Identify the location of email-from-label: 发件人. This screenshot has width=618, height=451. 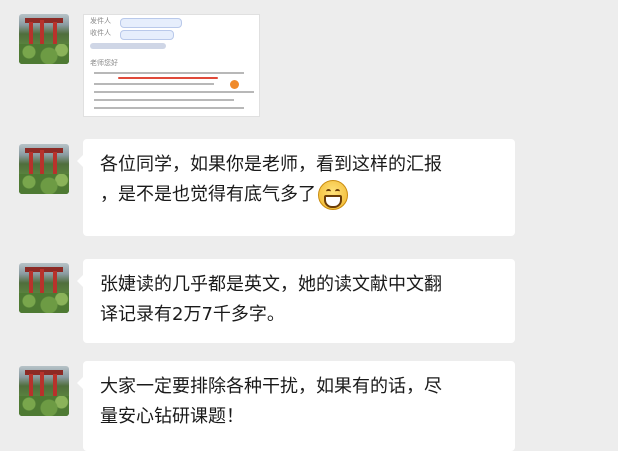
(100, 21).